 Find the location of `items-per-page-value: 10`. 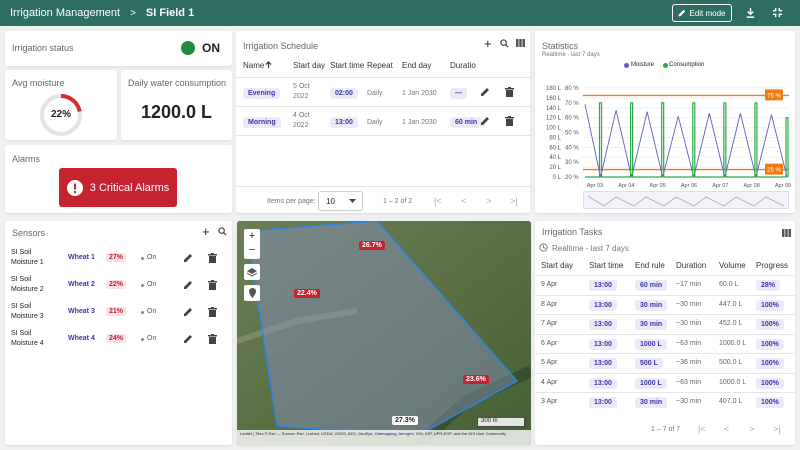

items-per-page-value: 10 is located at coordinates (330, 201).